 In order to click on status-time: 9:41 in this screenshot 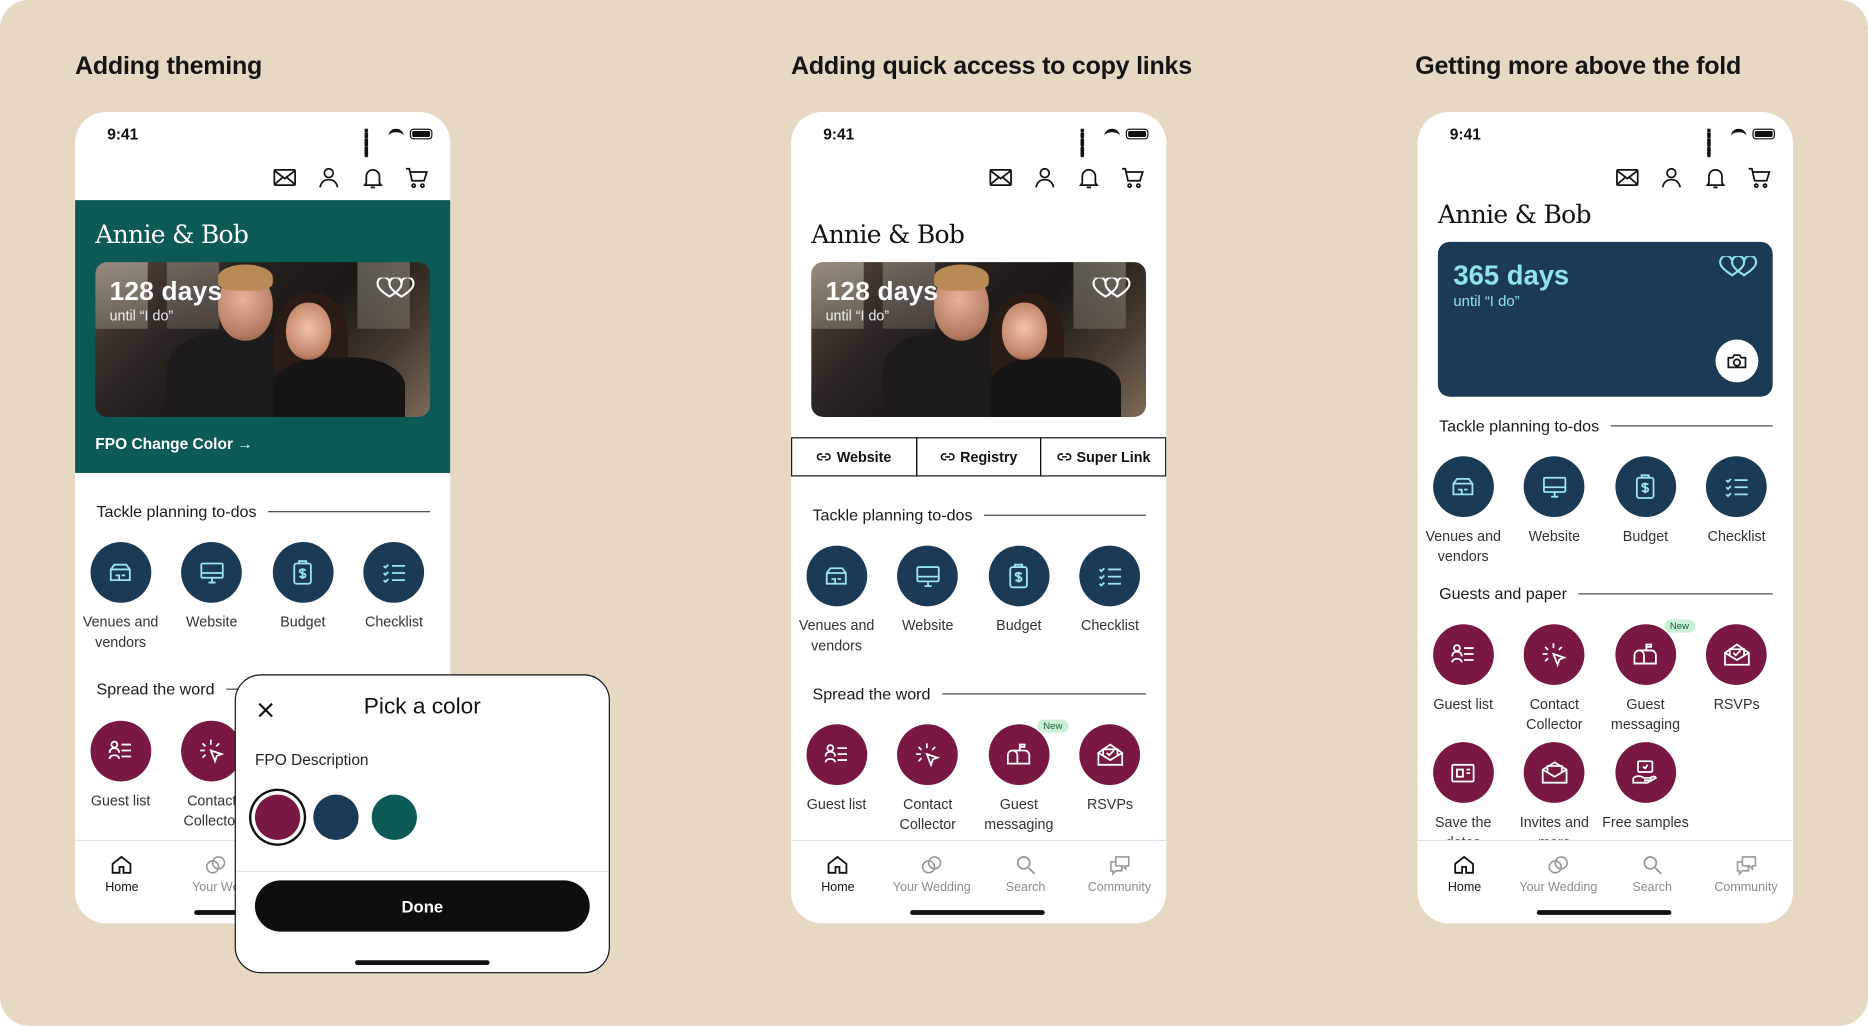, I will do `click(1465, 134)`.